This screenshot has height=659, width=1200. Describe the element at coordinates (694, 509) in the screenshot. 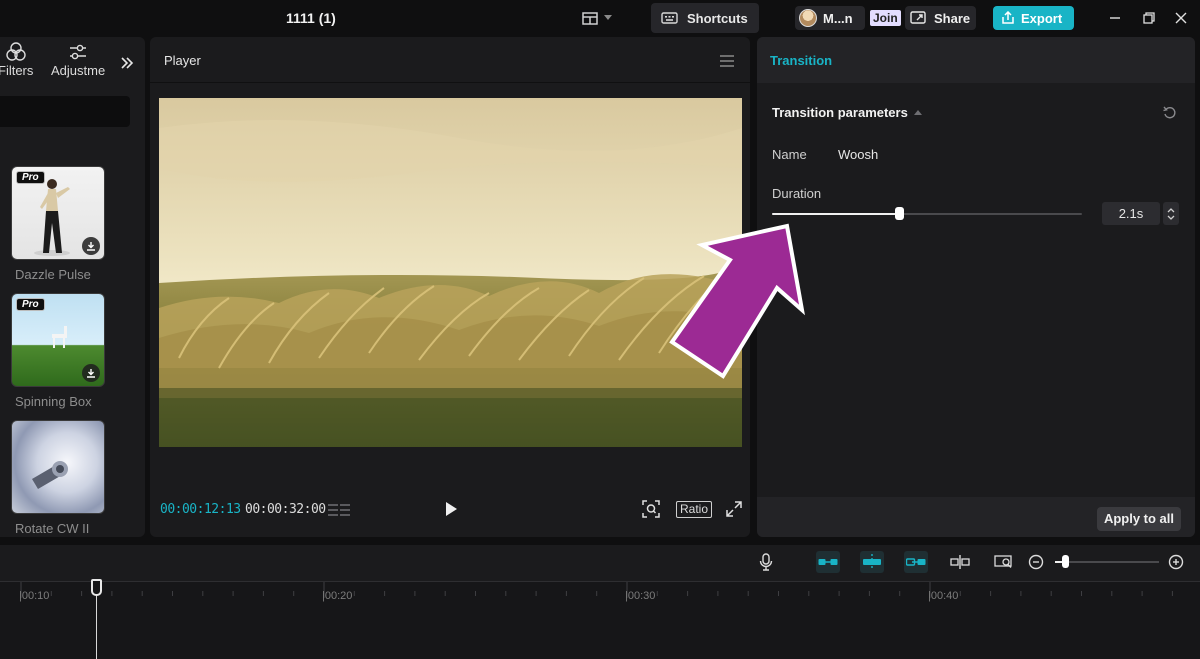

I see `ratio-button: Ratio` at that location.